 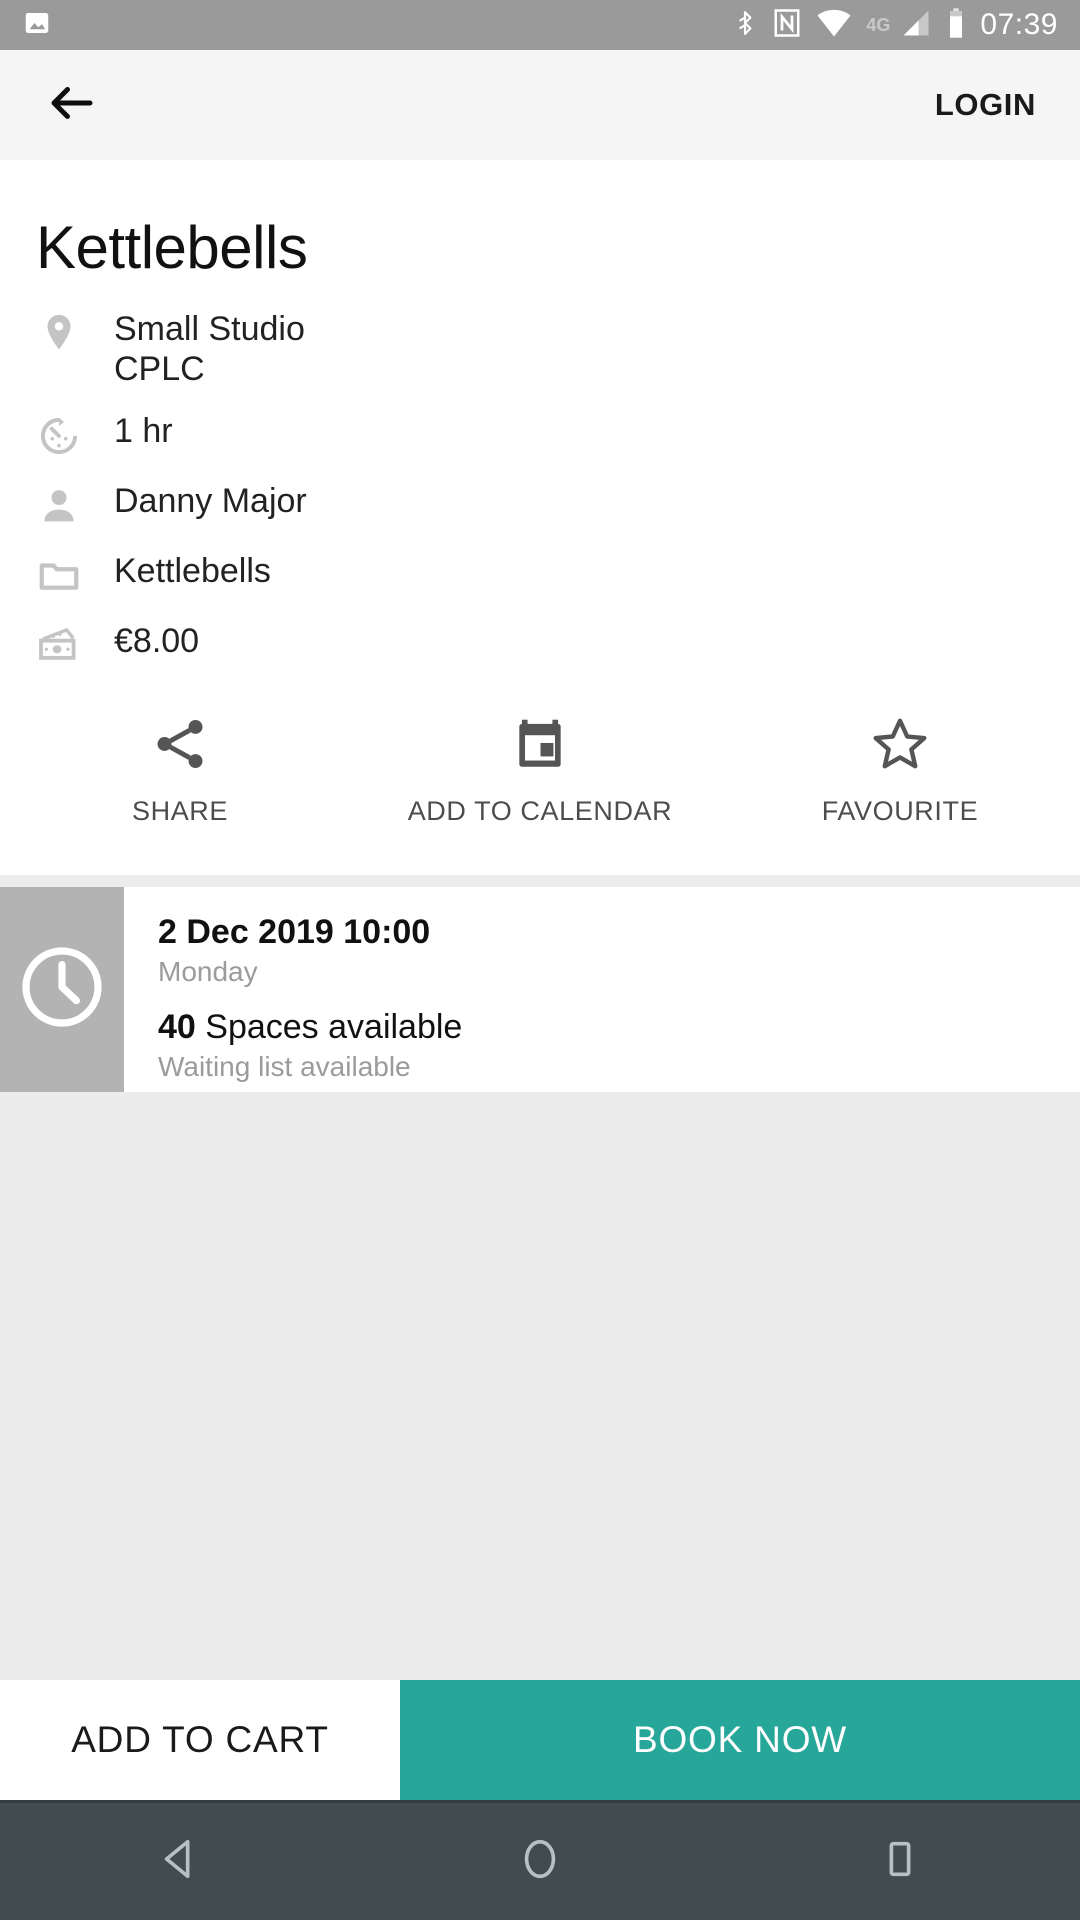 I want to click on battery-icon, so click(x=956, y=25).